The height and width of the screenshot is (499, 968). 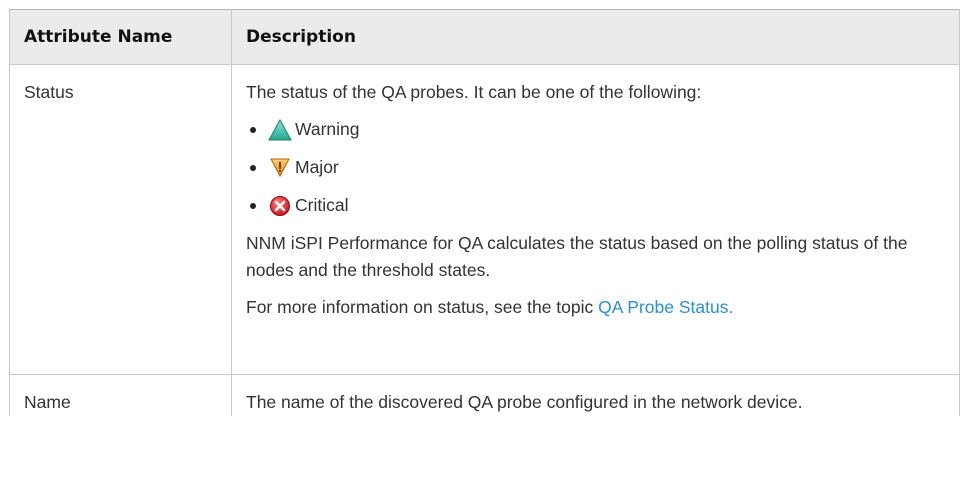 I want to click on status-item-critical: Critical, so click(x=597, y=205).